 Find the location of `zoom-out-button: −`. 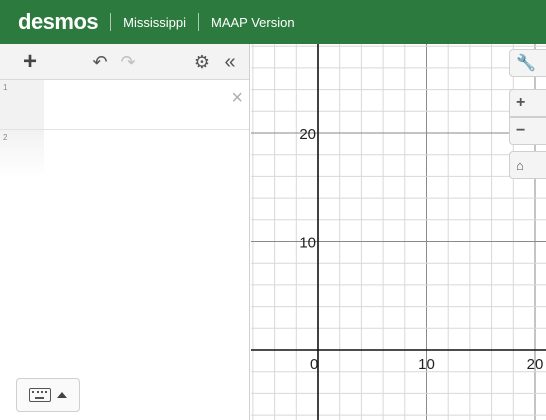

zoom-out-button: − is located at coordinates (527, 131).